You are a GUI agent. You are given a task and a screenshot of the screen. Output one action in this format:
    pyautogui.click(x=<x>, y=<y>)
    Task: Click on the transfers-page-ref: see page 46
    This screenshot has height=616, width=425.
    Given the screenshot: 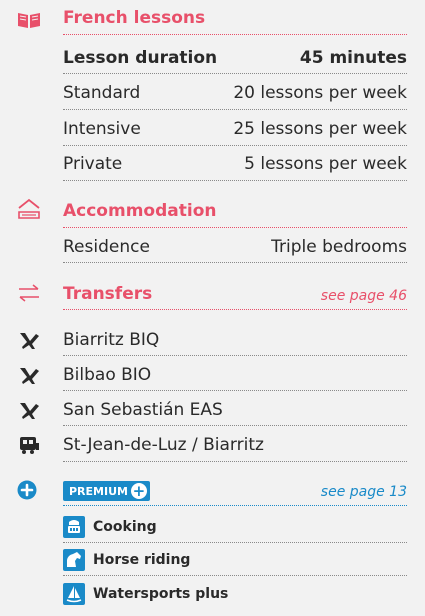 What is the action you would take?
    pyautogui.click(x=364, y=296)
    